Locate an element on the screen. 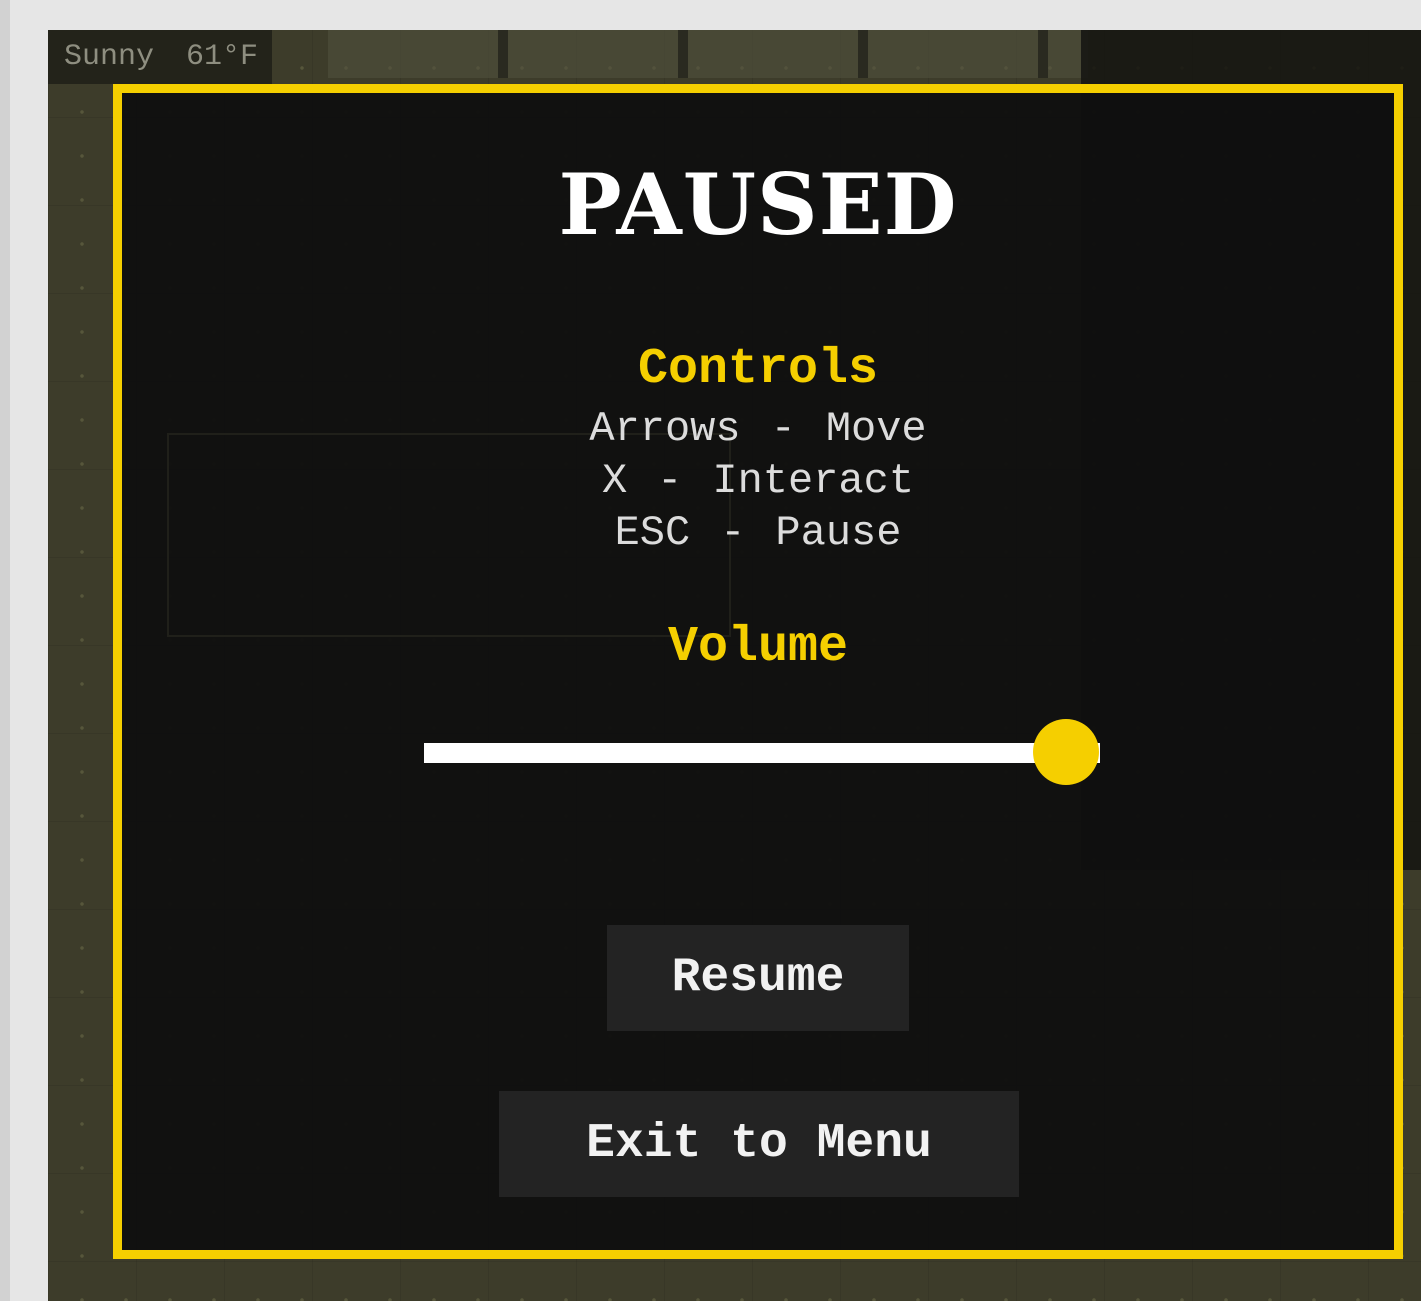 This screenshot has width=1421, height=1301. world-tiles is located at coordinates (708, 54).